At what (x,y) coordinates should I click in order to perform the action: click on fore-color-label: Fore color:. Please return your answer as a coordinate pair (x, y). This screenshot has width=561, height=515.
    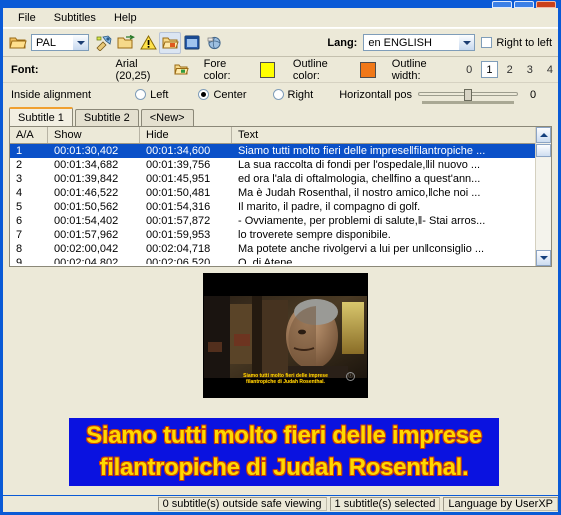
    Looking at the image, I should click on (217, 69).